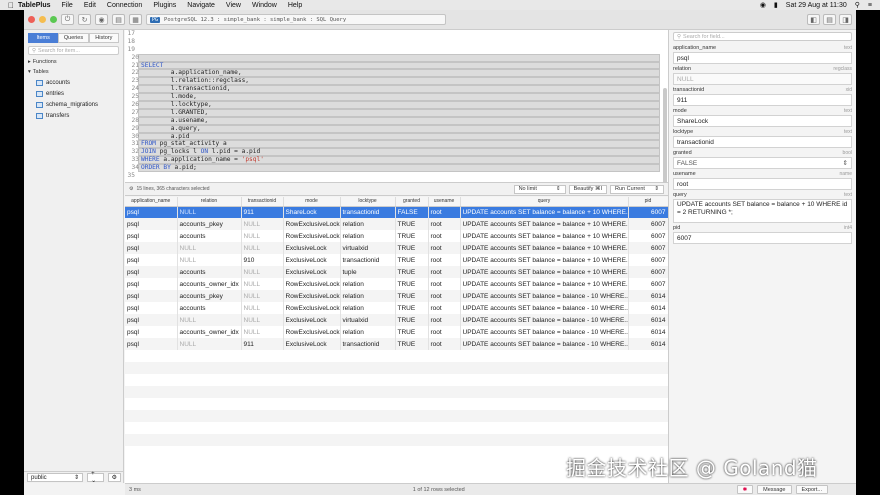 The width and height of the screenshot is (880, 495). Describe the element at coordinates (587, 189) in the screenshot. I see `beautify-button: Beautify ⌘I` at that location.